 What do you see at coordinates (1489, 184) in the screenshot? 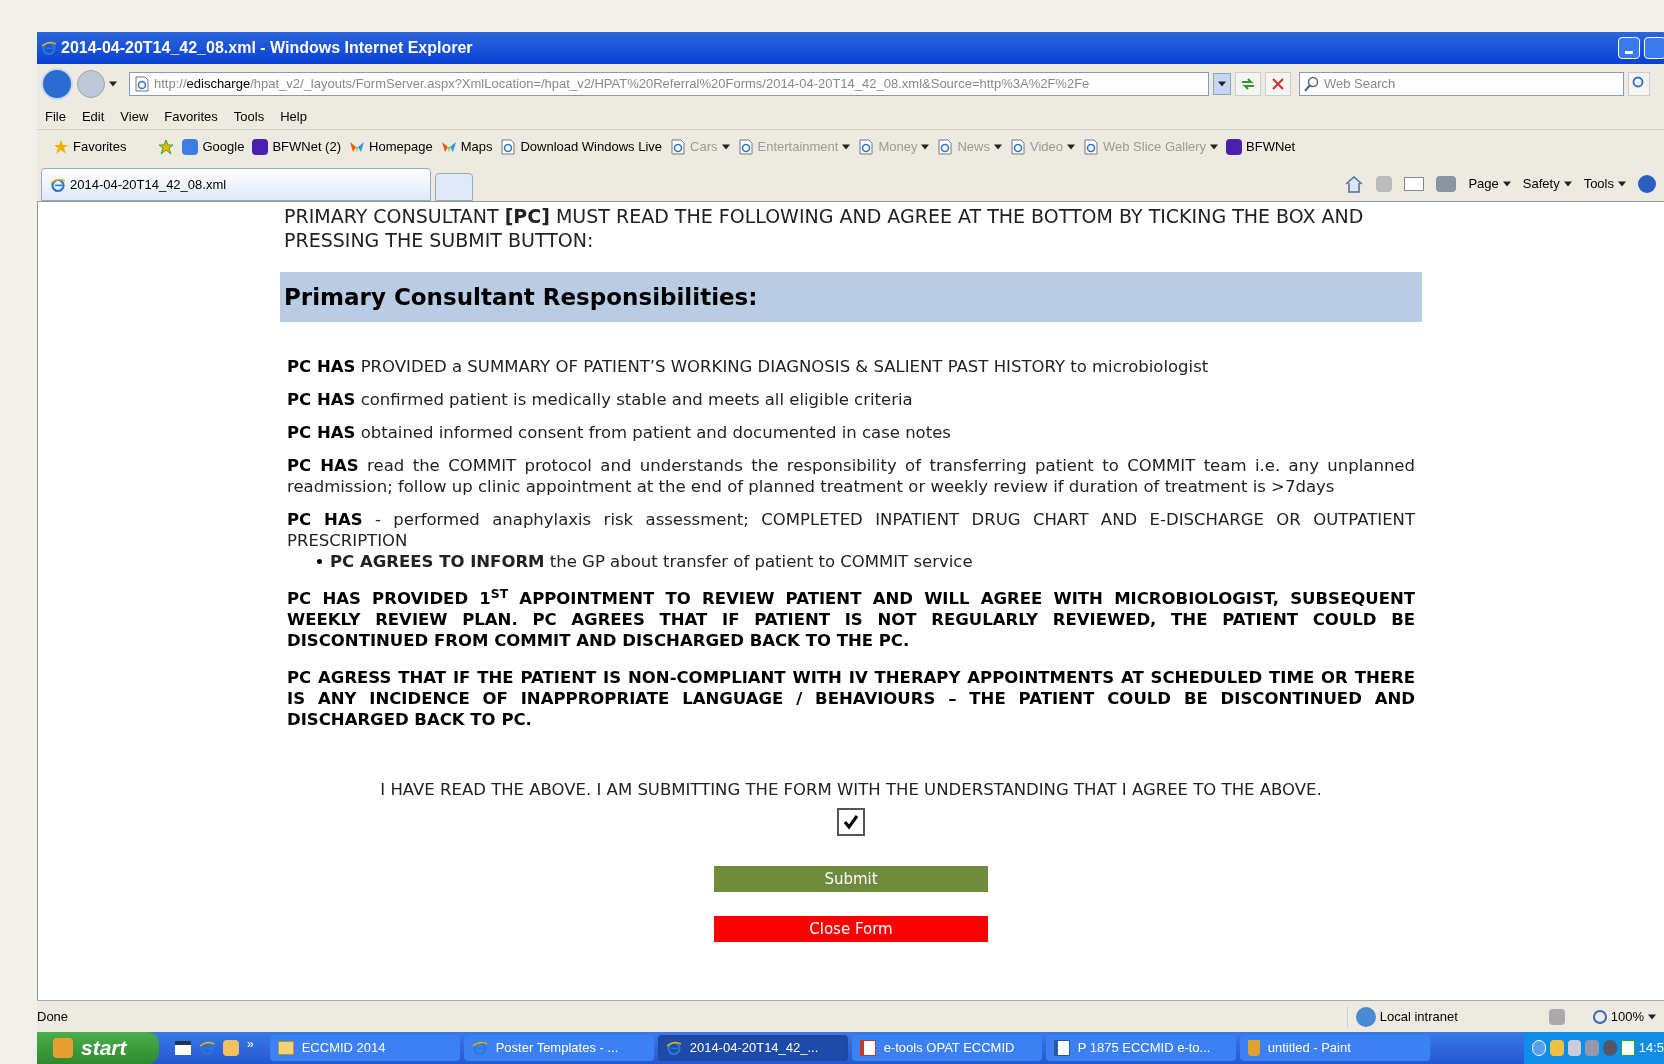
I see `command-menu: Page` at bounding box center [1489, 184].